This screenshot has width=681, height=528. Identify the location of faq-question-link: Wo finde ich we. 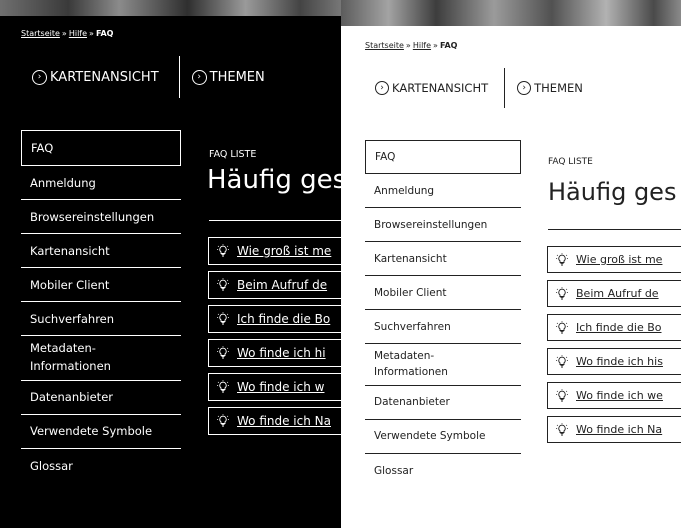
(619, 395).